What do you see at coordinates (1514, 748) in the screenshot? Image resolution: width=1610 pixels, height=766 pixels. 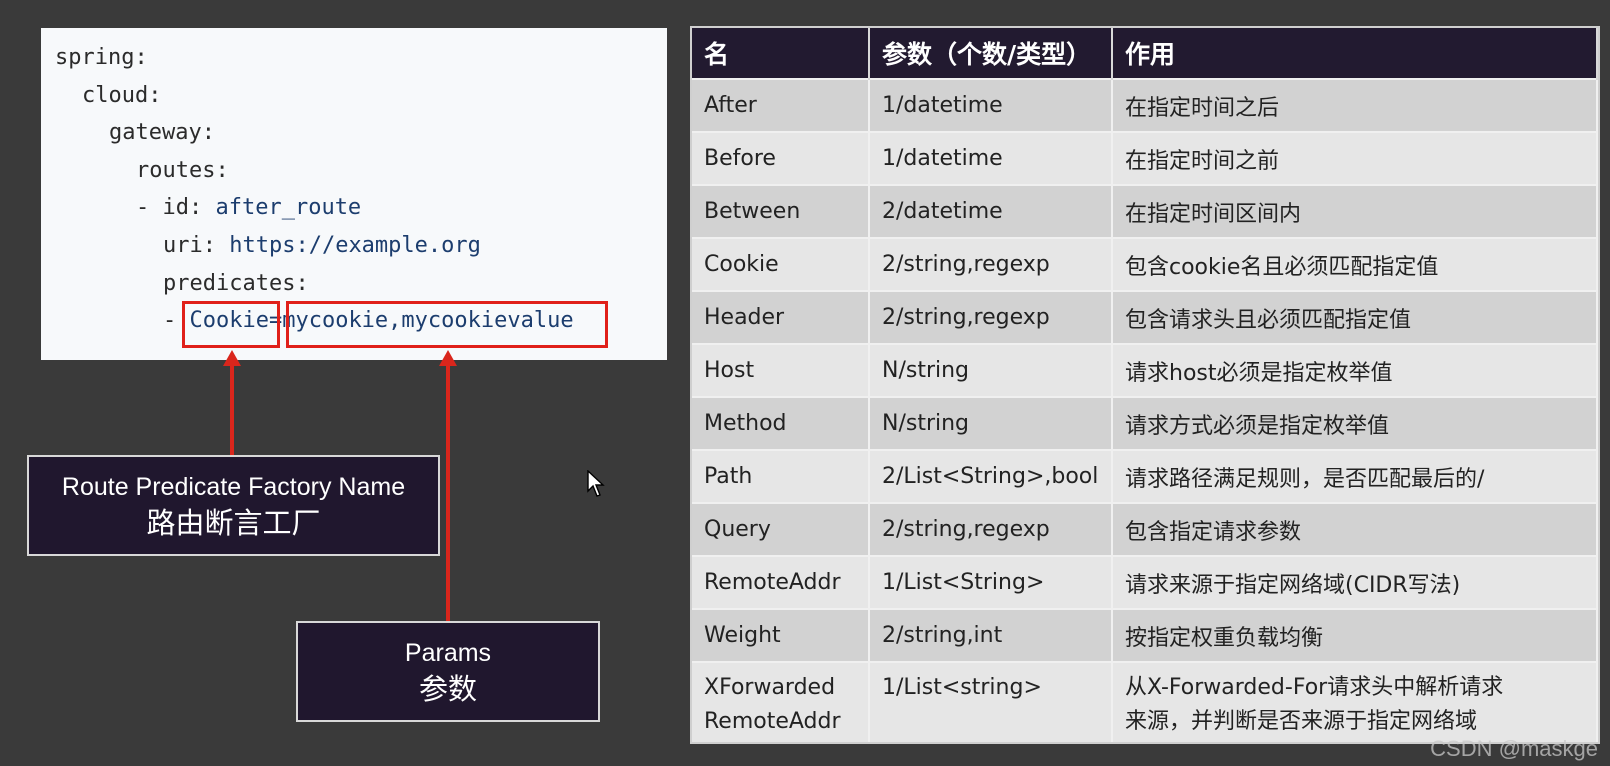 I see `watermark: CSDN @maskge` at bounding box center [1514, 748].